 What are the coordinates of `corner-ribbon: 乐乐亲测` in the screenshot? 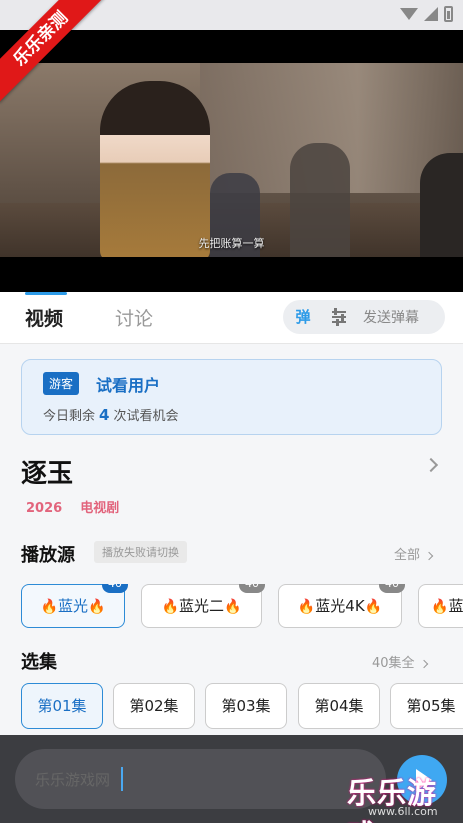 It's located at (55, 55).